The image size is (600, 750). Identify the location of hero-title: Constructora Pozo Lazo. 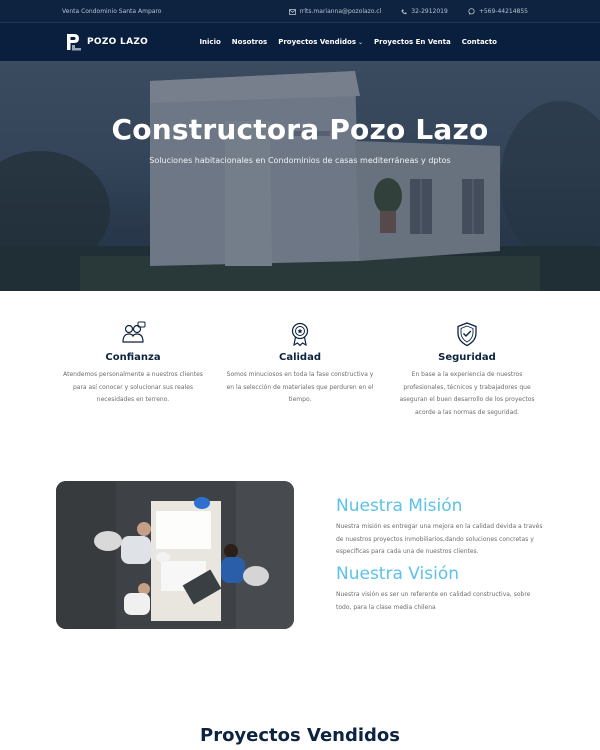
(300, 129).